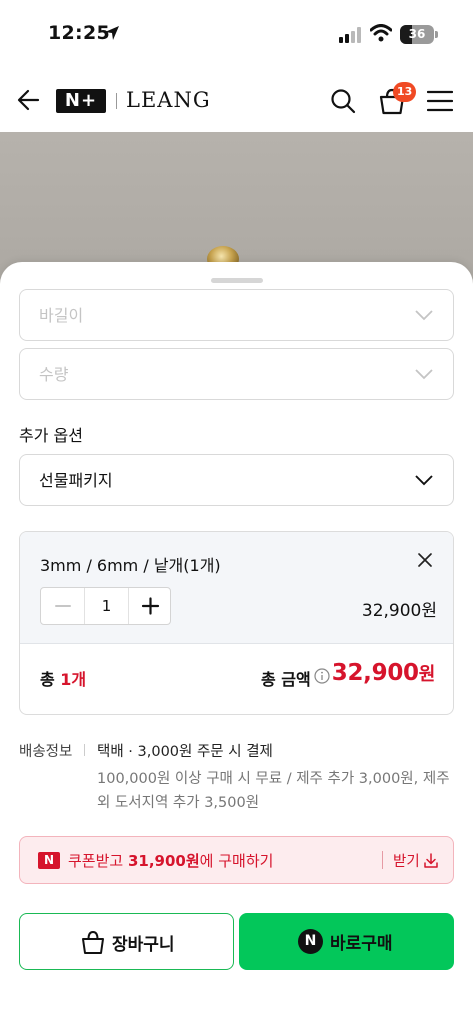 The height and width of the screenshot is (1024, 473). I want to click on quantity-select-placeholder: 수량, so click(54, 374).